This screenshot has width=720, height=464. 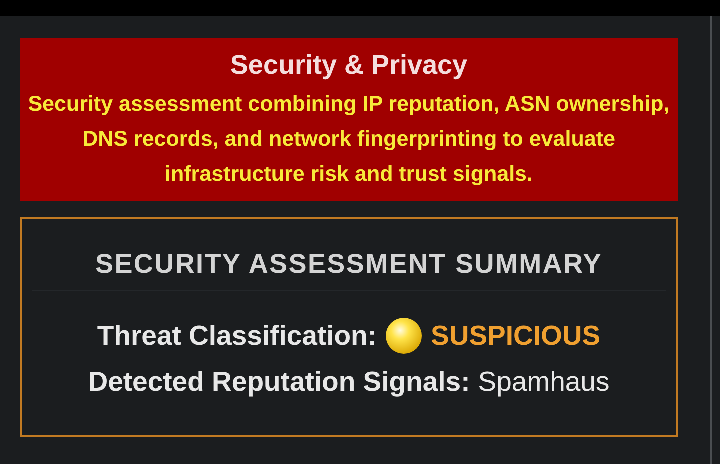 I want to click on field-label: Detected Reputation Signals:, so click(x=279, y=382).